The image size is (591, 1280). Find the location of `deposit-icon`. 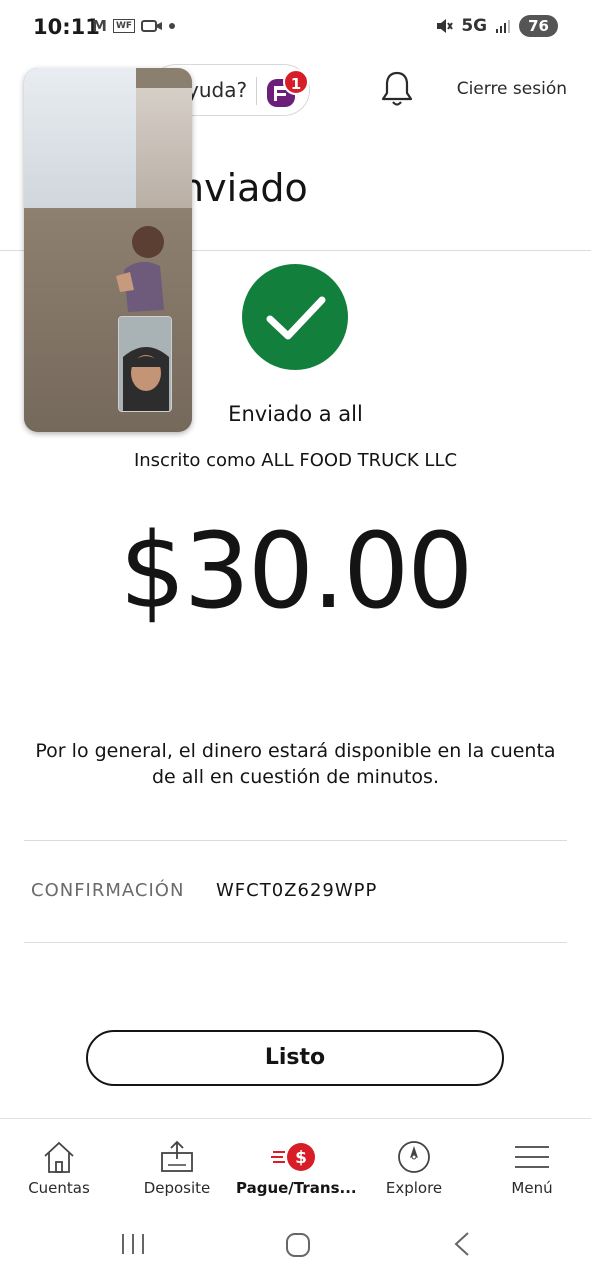

deposit-icon is located at coordinates (177, 1156).